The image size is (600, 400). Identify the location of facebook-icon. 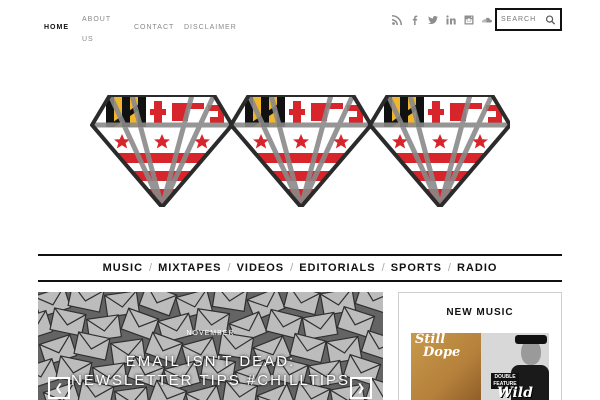
(415, 20).